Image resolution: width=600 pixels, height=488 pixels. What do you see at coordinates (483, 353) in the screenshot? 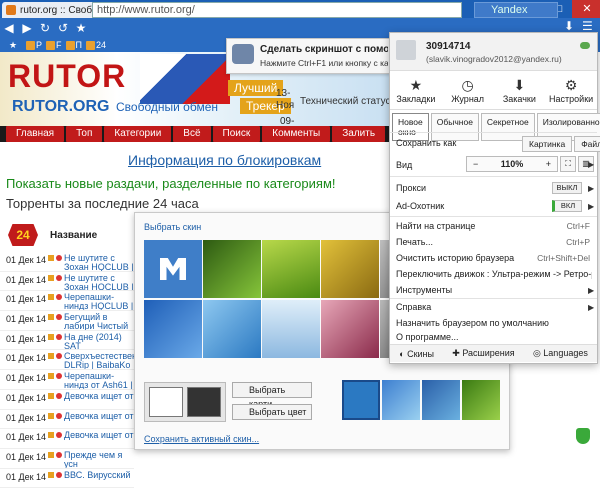
I see `extensions-button: ✚ Расширения` at bounding box center [483, 353].